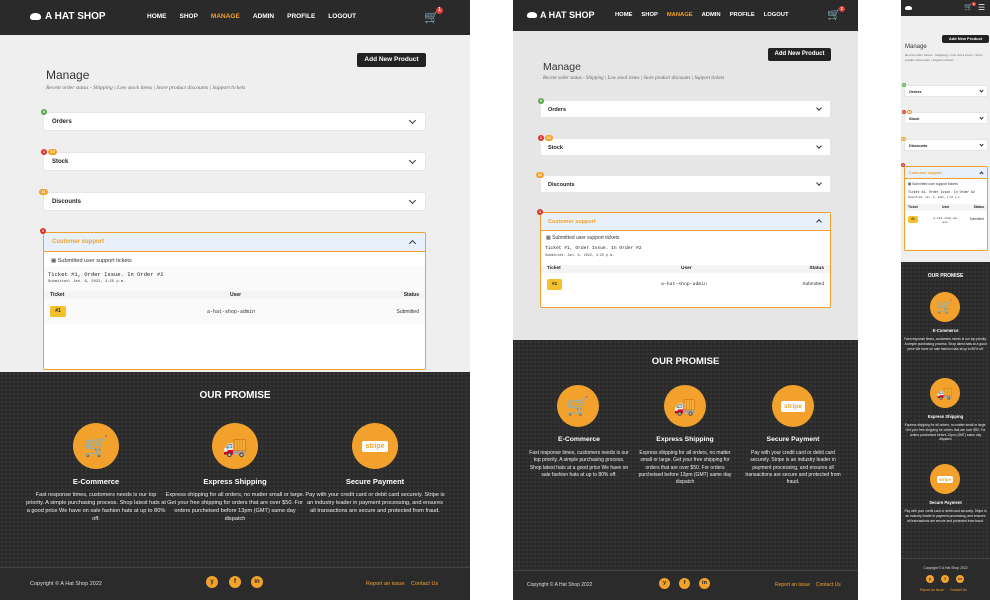 This screenshot has width=990, height=600. What do you see at coordinates (251, 16) in the screenshot?
I see `nav-links: HOME SHOP MANAGE ADMIN PROFILE LOGOUT` at bounding box center [251, 16].